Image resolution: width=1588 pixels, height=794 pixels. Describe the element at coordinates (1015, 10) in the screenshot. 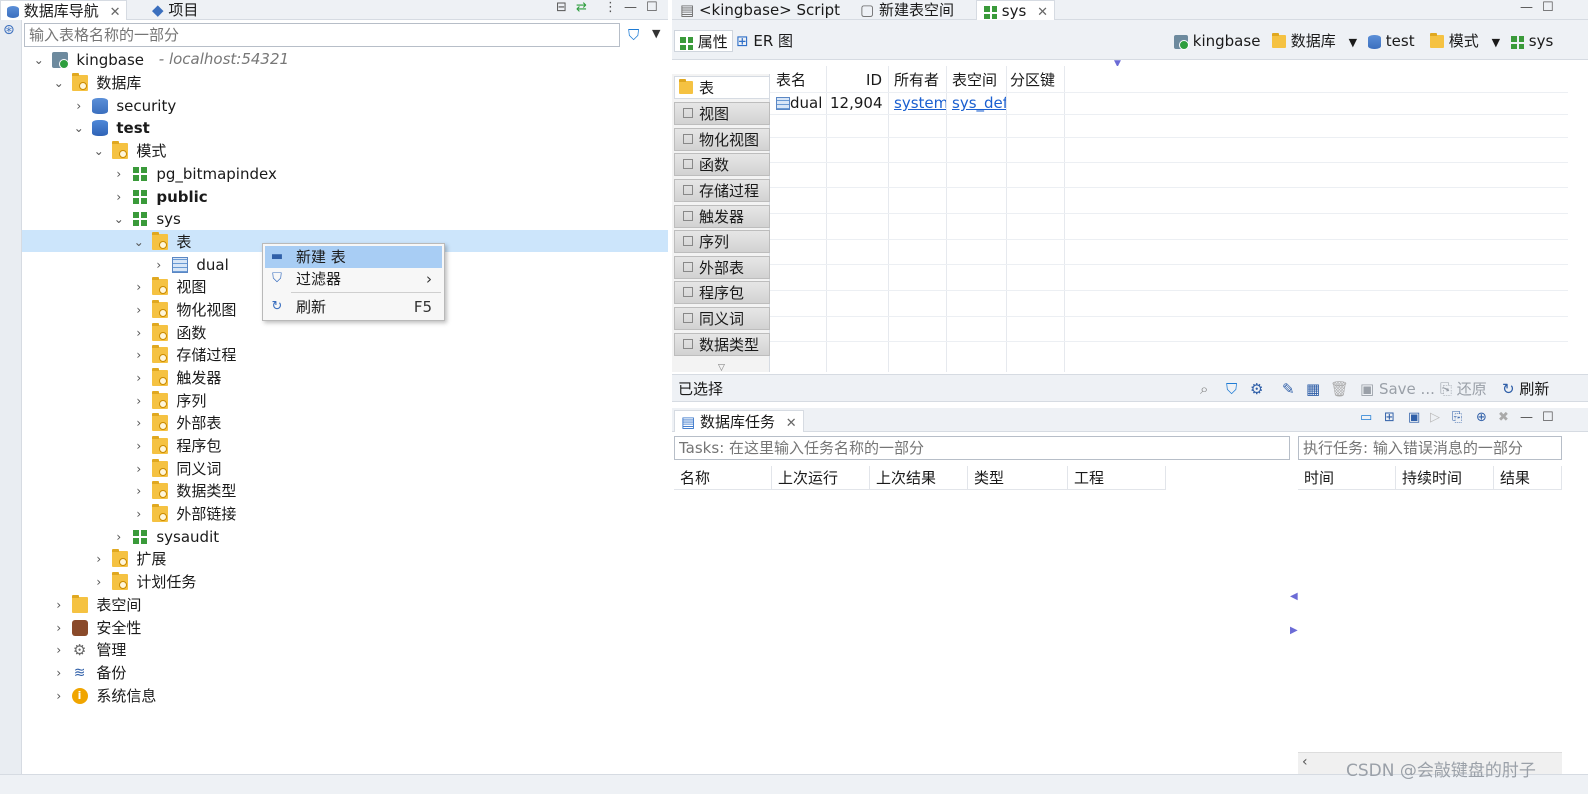

I see `tab-sys: sys ✕` at that location.